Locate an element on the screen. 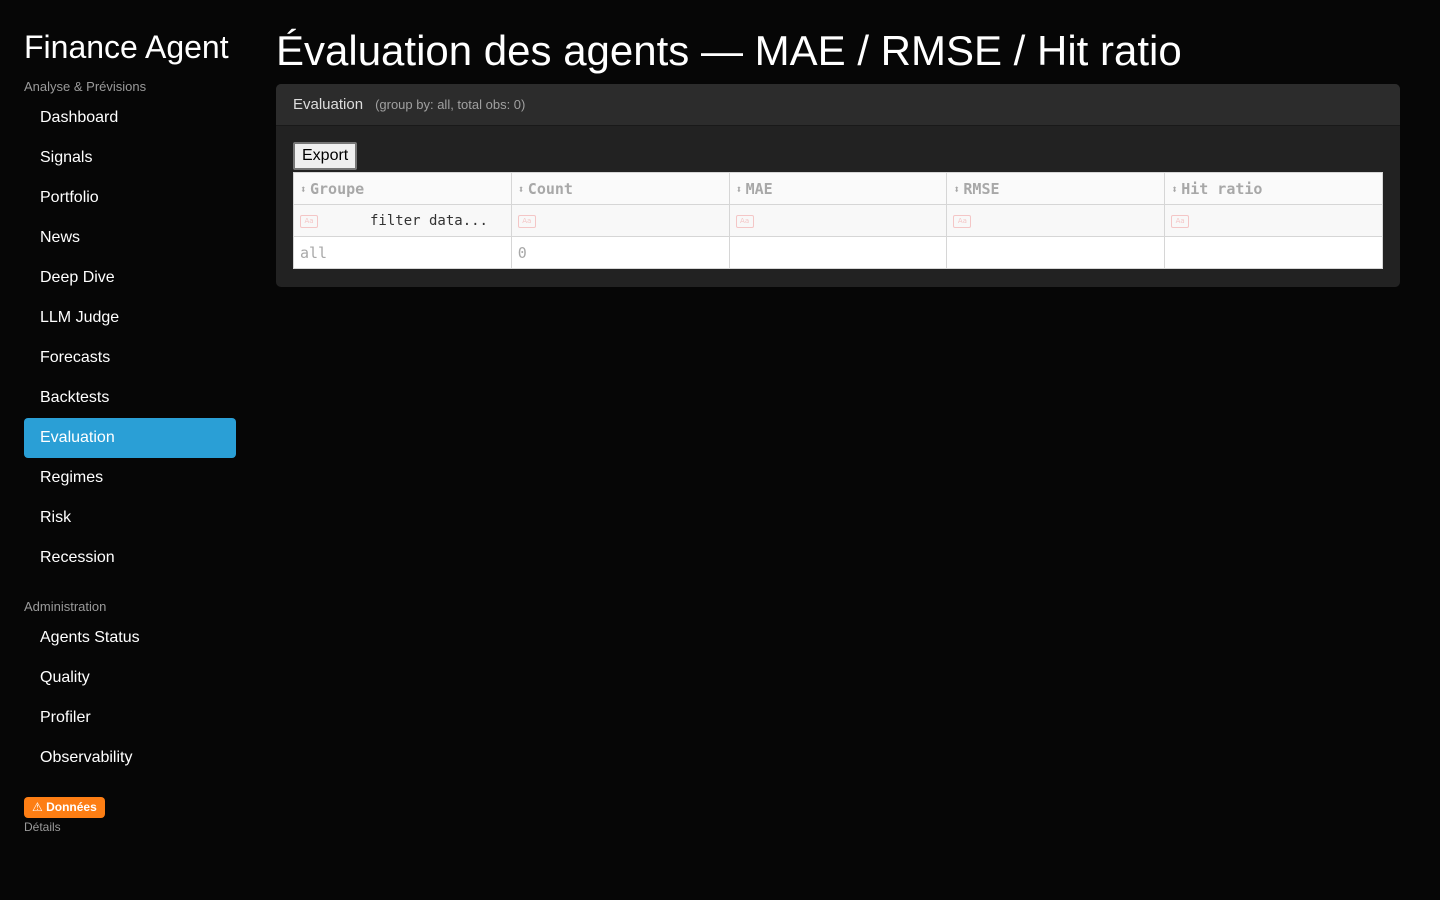 This screenshot has width=1440, height=900. column-header-mae: ⬍ MAE is located at coordinates (838, 188).